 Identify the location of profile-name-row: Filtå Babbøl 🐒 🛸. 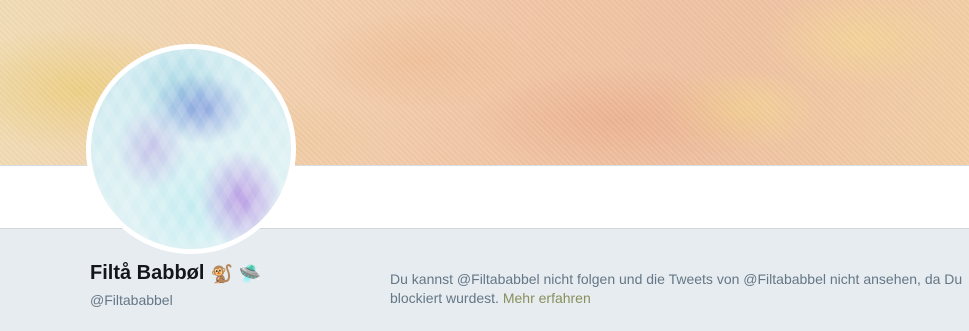
(175, 273).